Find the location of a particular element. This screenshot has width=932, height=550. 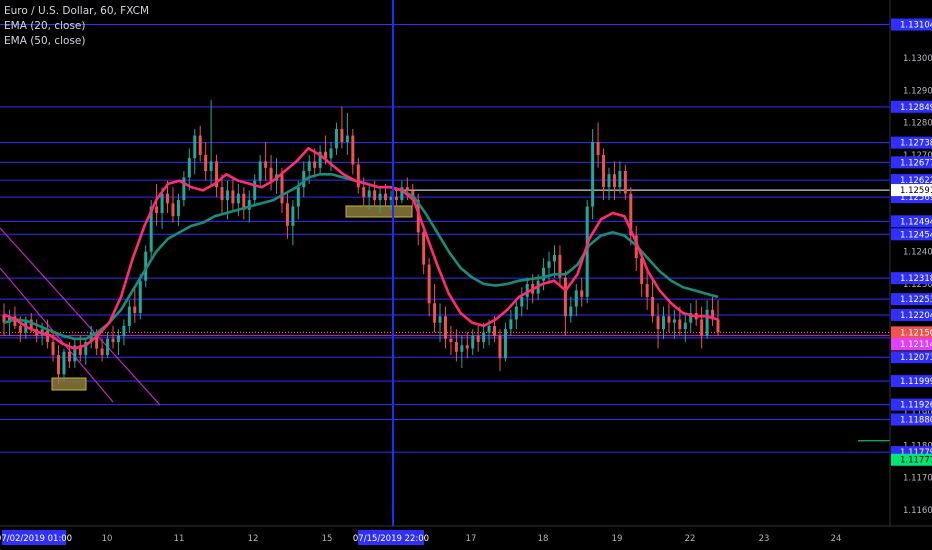

level-label: 1.12738 is located at coordinates (916, 144).